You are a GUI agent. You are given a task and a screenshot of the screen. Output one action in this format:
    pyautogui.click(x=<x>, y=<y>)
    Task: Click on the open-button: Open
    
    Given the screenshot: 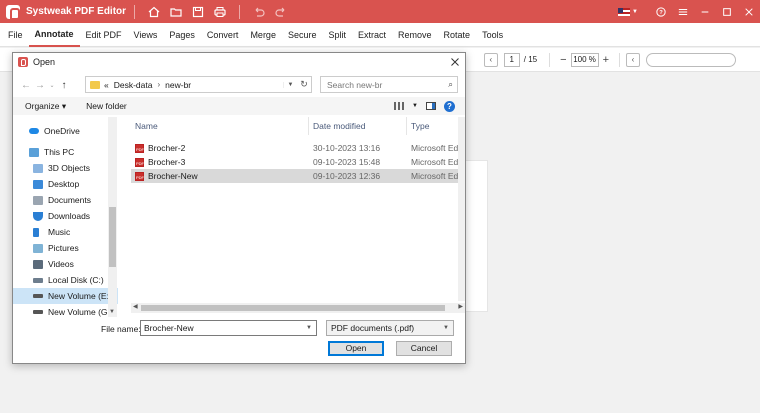 What is the action you would take?
    pyautogui.click(x=356, y=348)
    